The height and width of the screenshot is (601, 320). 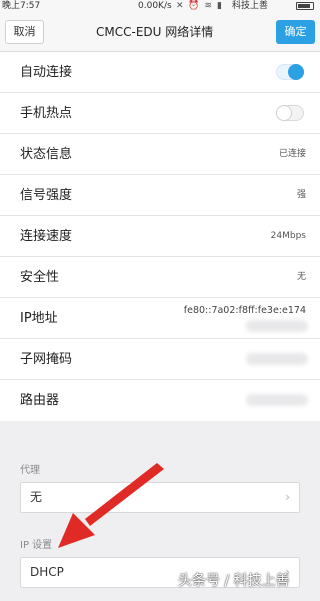 What do you see at coordinates (234, 581) in the screenshot?
I see `watermark: 头条号 / 科技上善` at bounding box center [234, 581].